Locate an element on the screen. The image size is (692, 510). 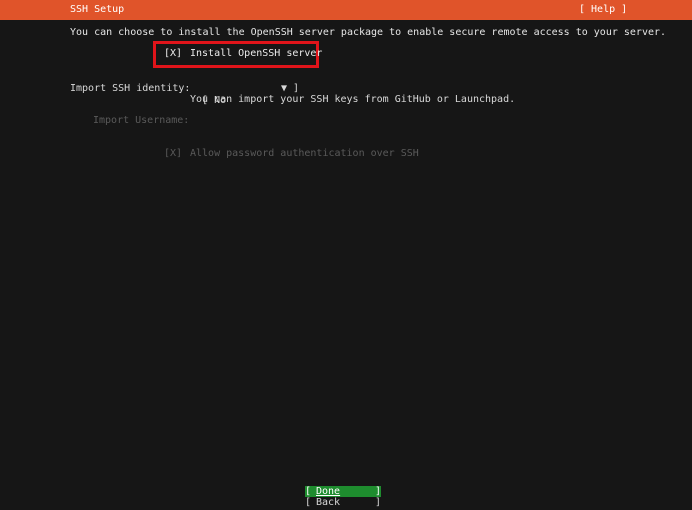
page-title: SSH Setup is located at coordinates (97, 9).